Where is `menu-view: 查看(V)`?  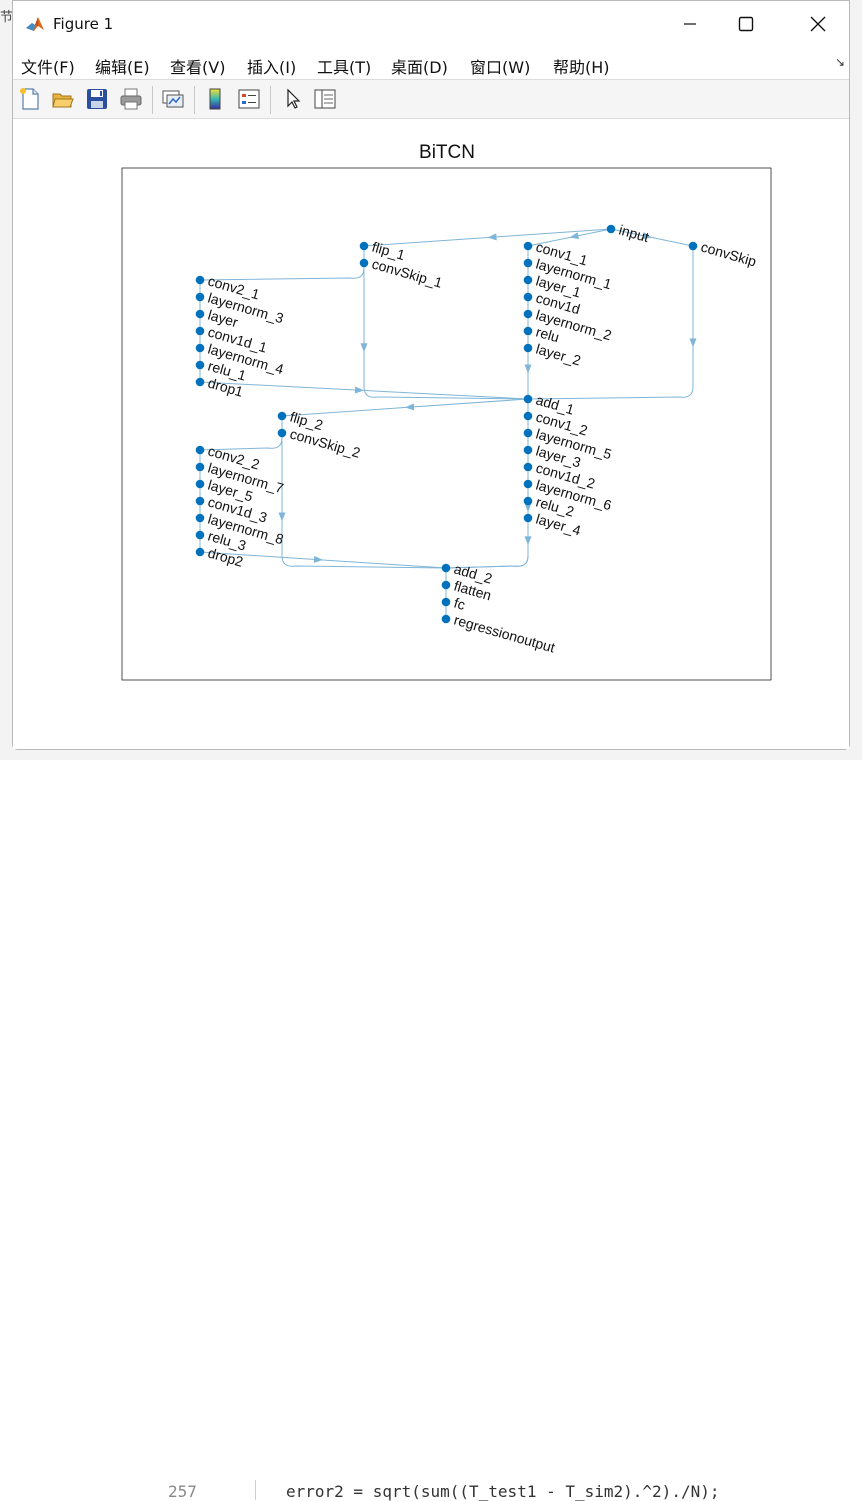 menu-view: 查看(V) is located at coordinates (197, 66).